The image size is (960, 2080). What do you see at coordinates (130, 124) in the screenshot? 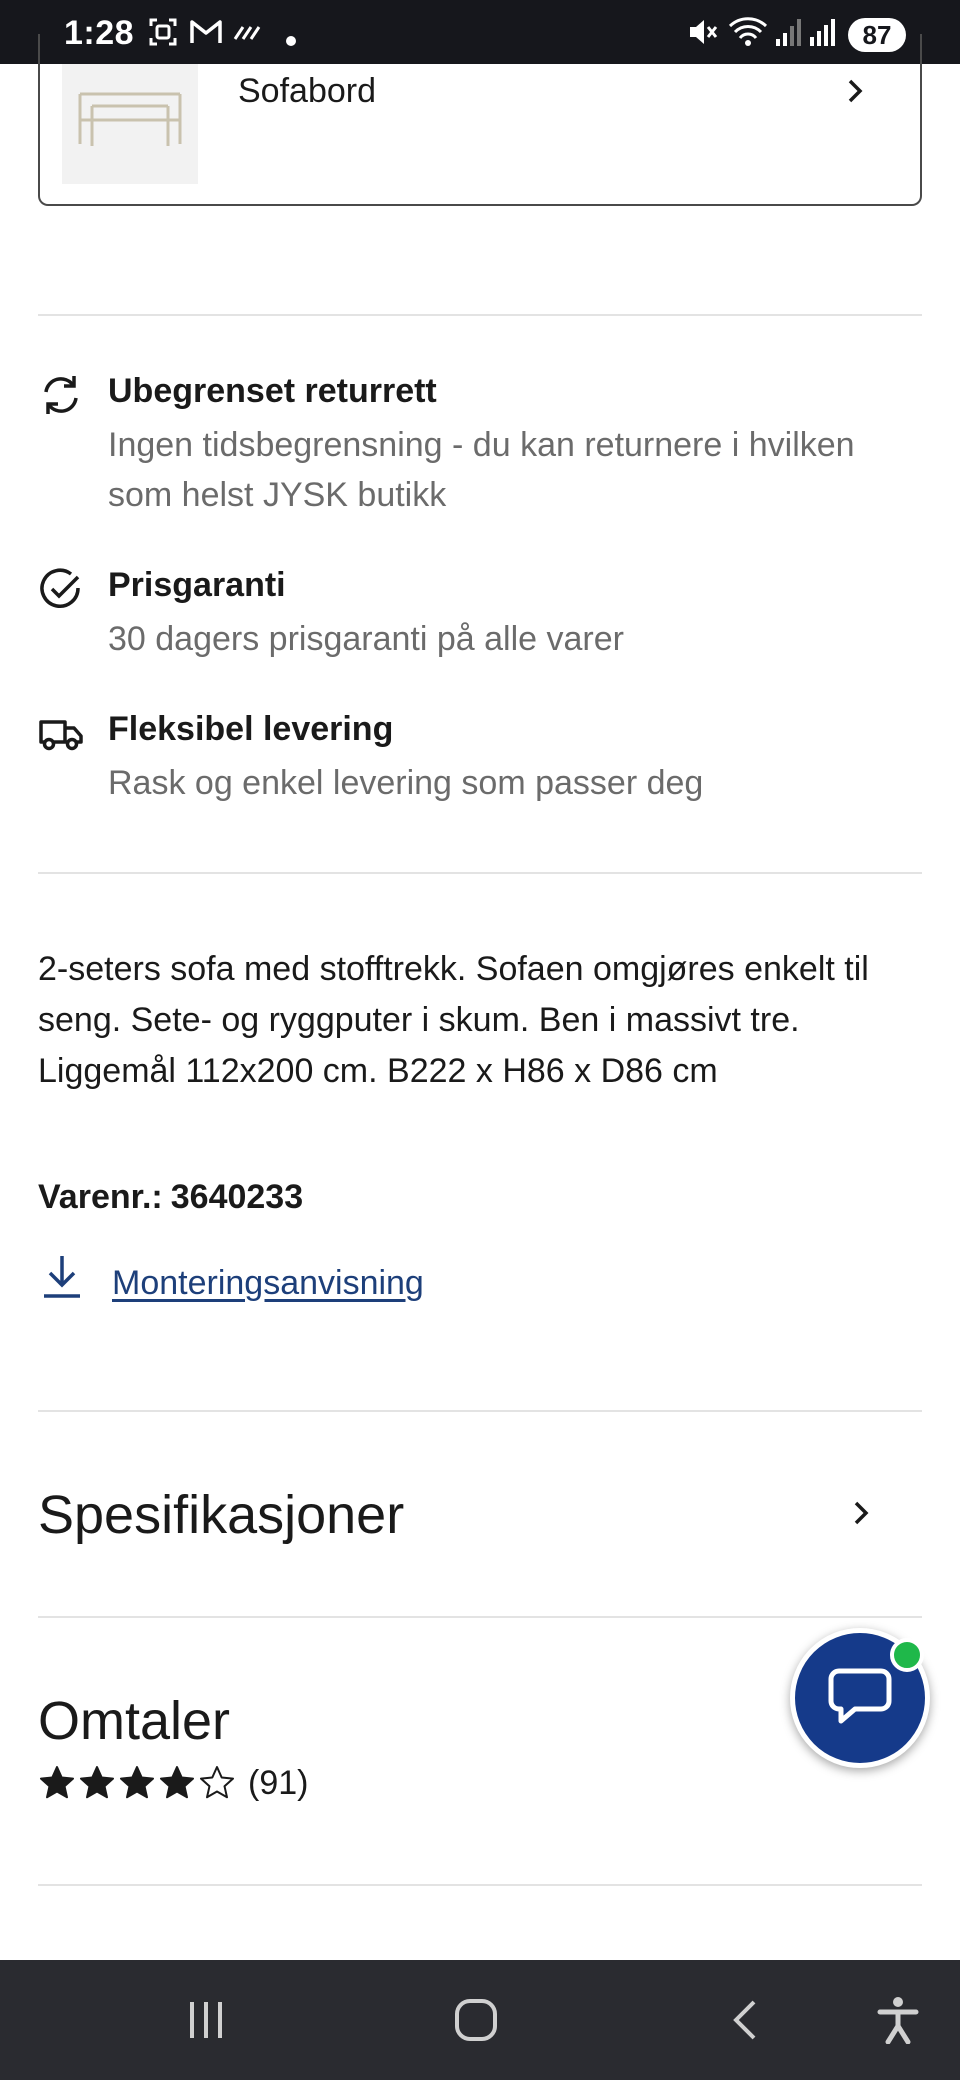
I see `product-thumbnail` at bounding box center [130, 124].